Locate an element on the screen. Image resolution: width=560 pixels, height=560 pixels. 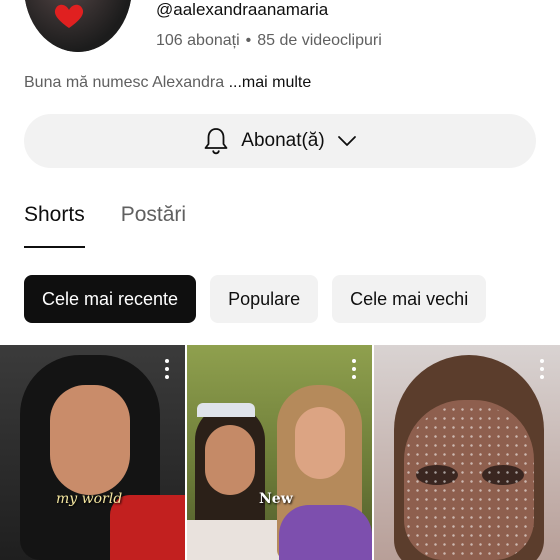
more-link: ...mai multe is located at coordinates (270, 82).